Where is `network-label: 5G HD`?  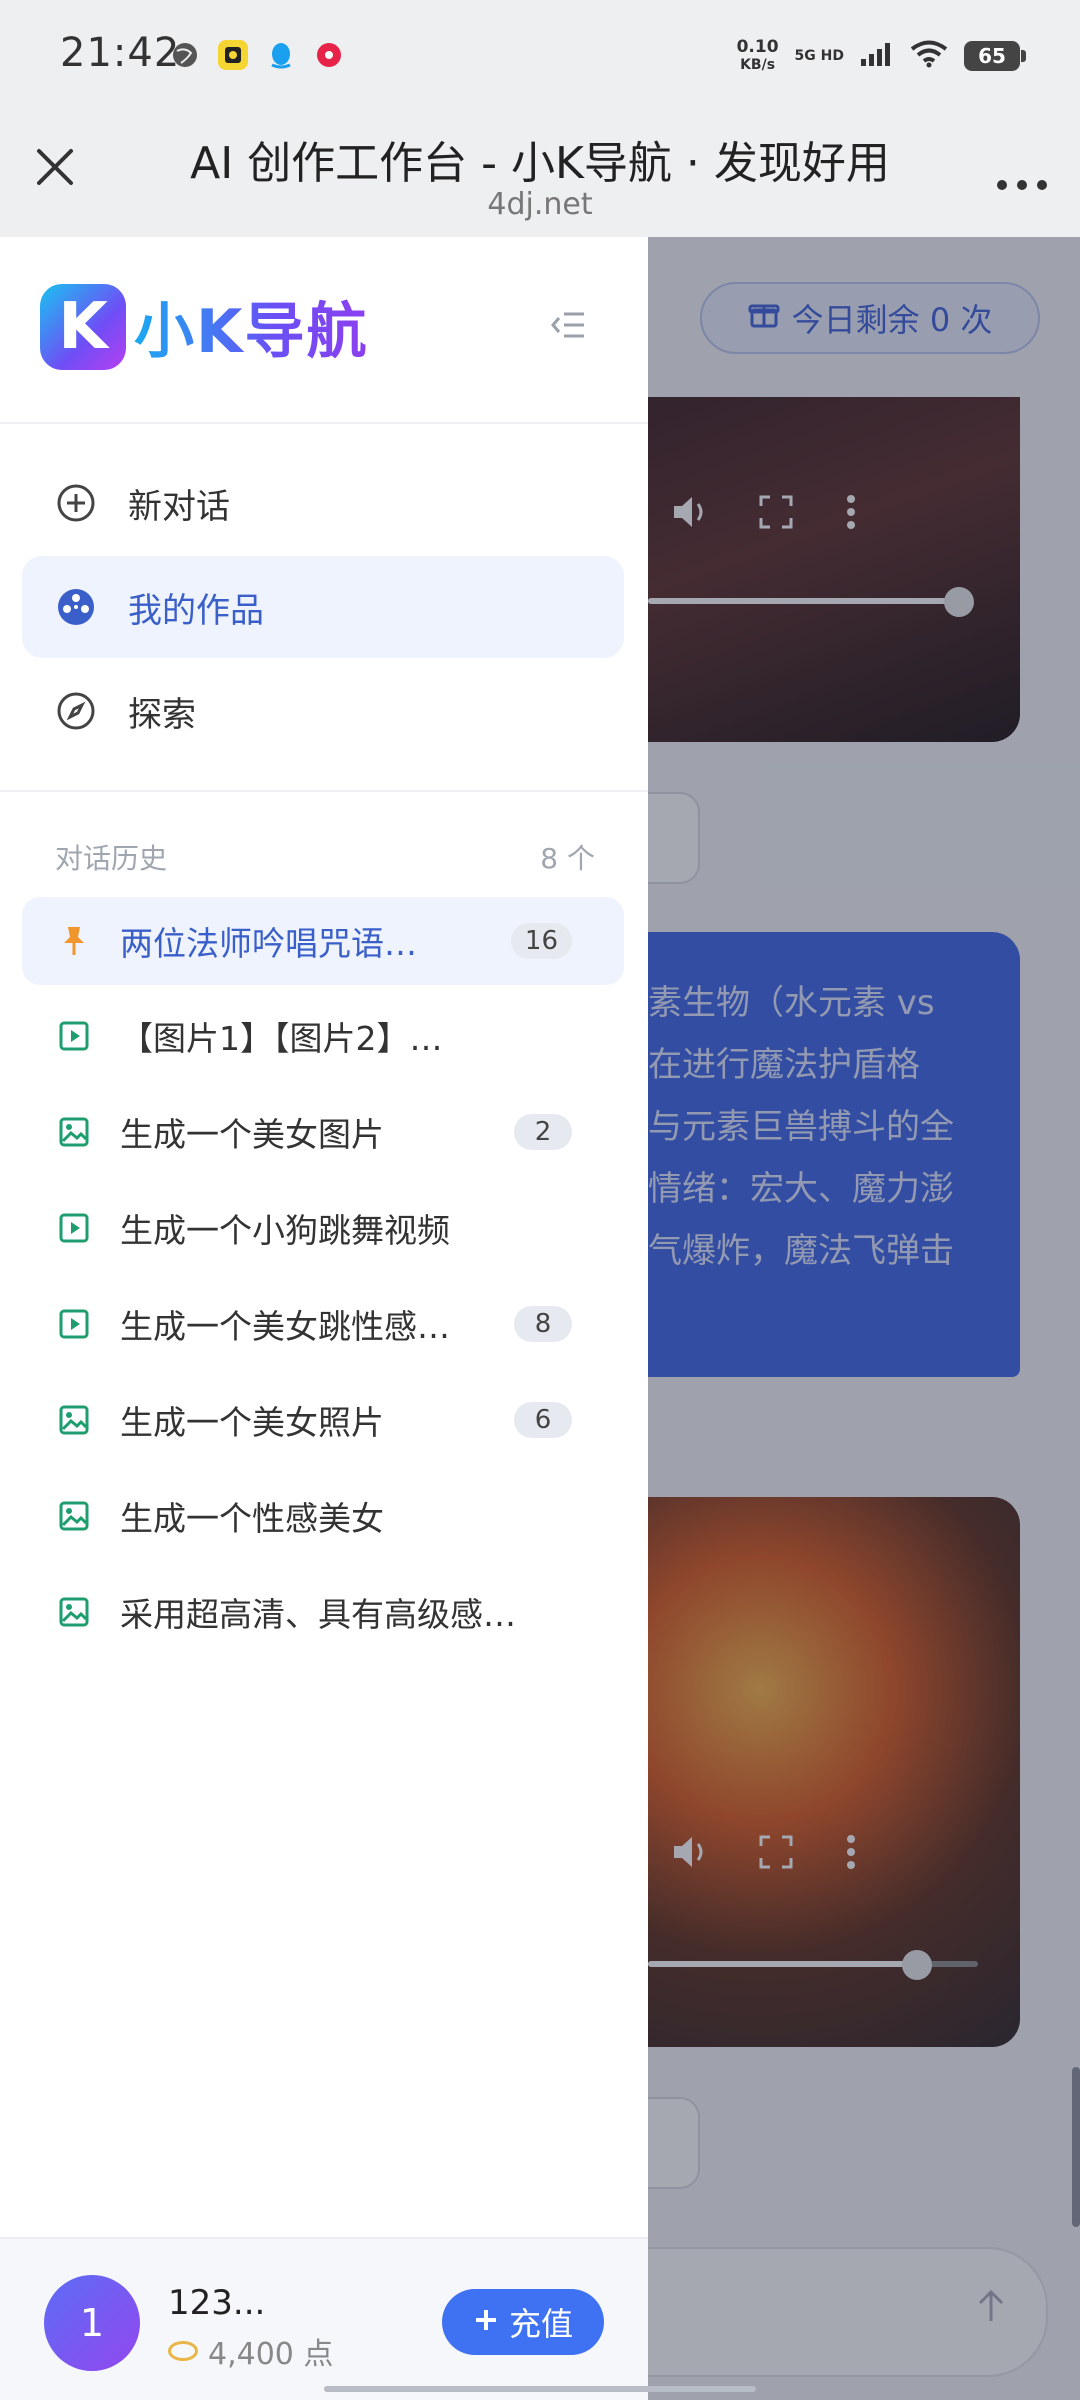 network-label: 5G HD is located at coordinates (819, 56).